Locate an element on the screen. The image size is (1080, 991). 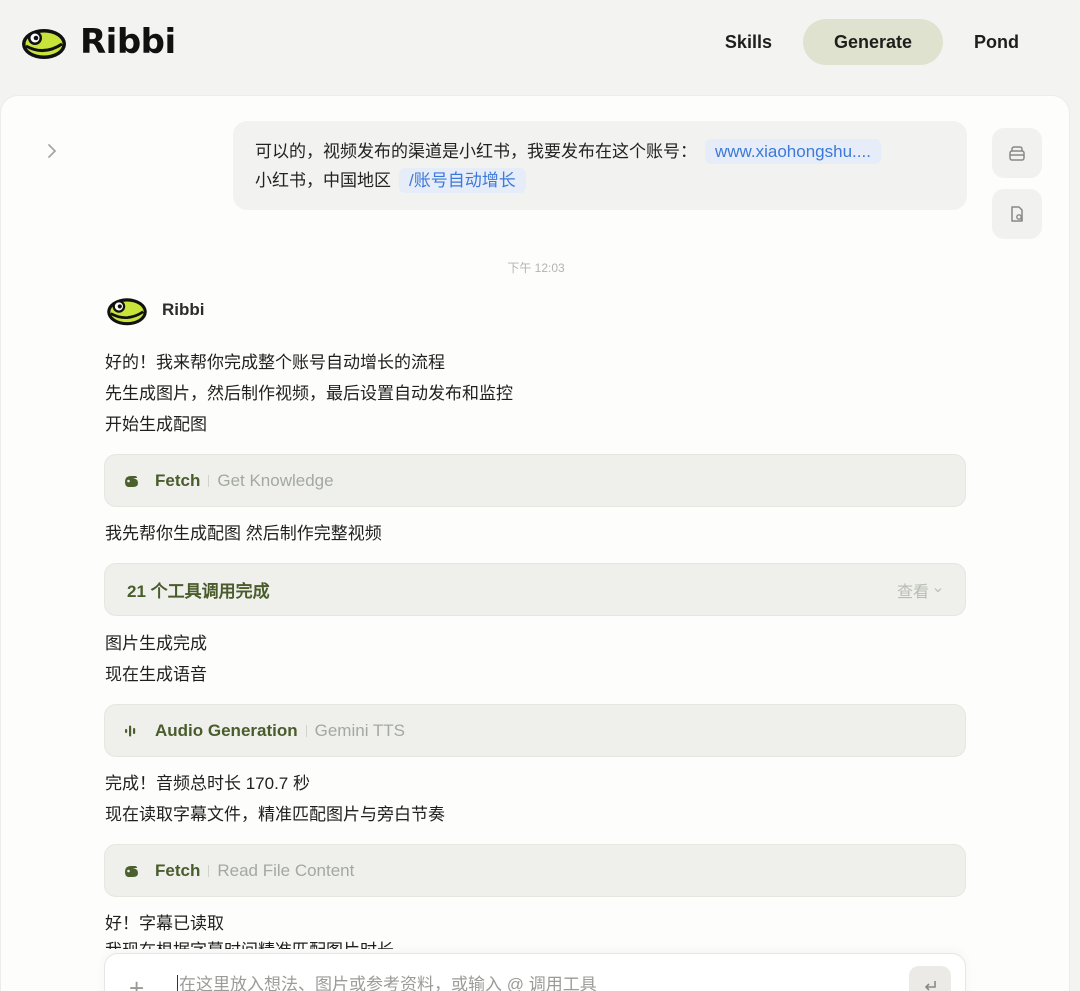
frog-logo-icon is located at coordinates (44, 44).